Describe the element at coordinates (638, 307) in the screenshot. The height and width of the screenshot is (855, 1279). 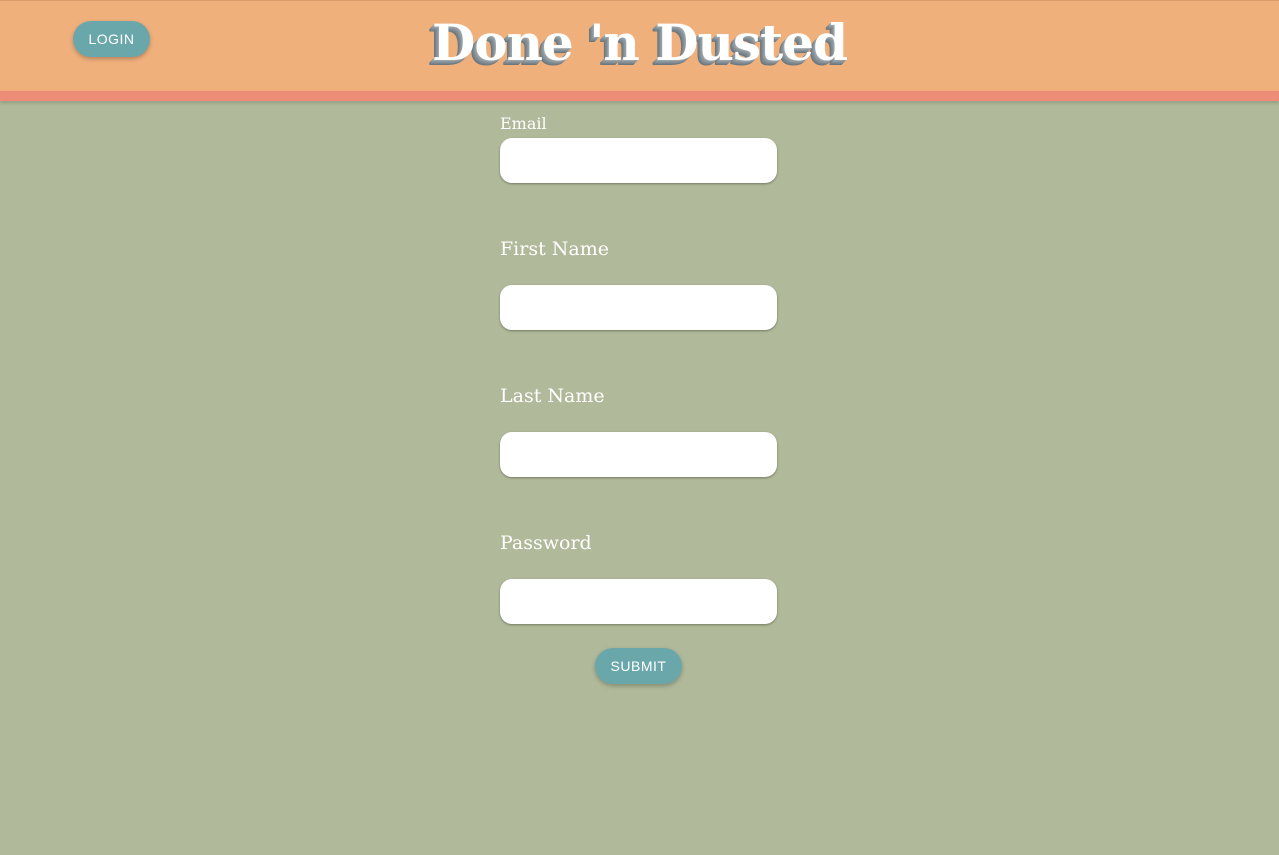
I see `first-name-field` at that location.